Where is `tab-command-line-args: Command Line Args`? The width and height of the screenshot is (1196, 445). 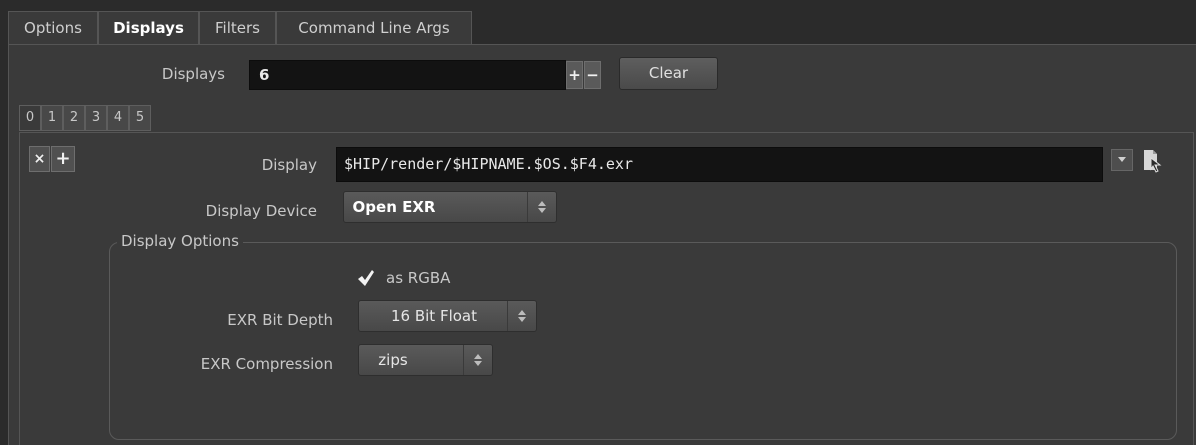 tab-command-line-args: Command Line Args is located at coordinates (374, 27).